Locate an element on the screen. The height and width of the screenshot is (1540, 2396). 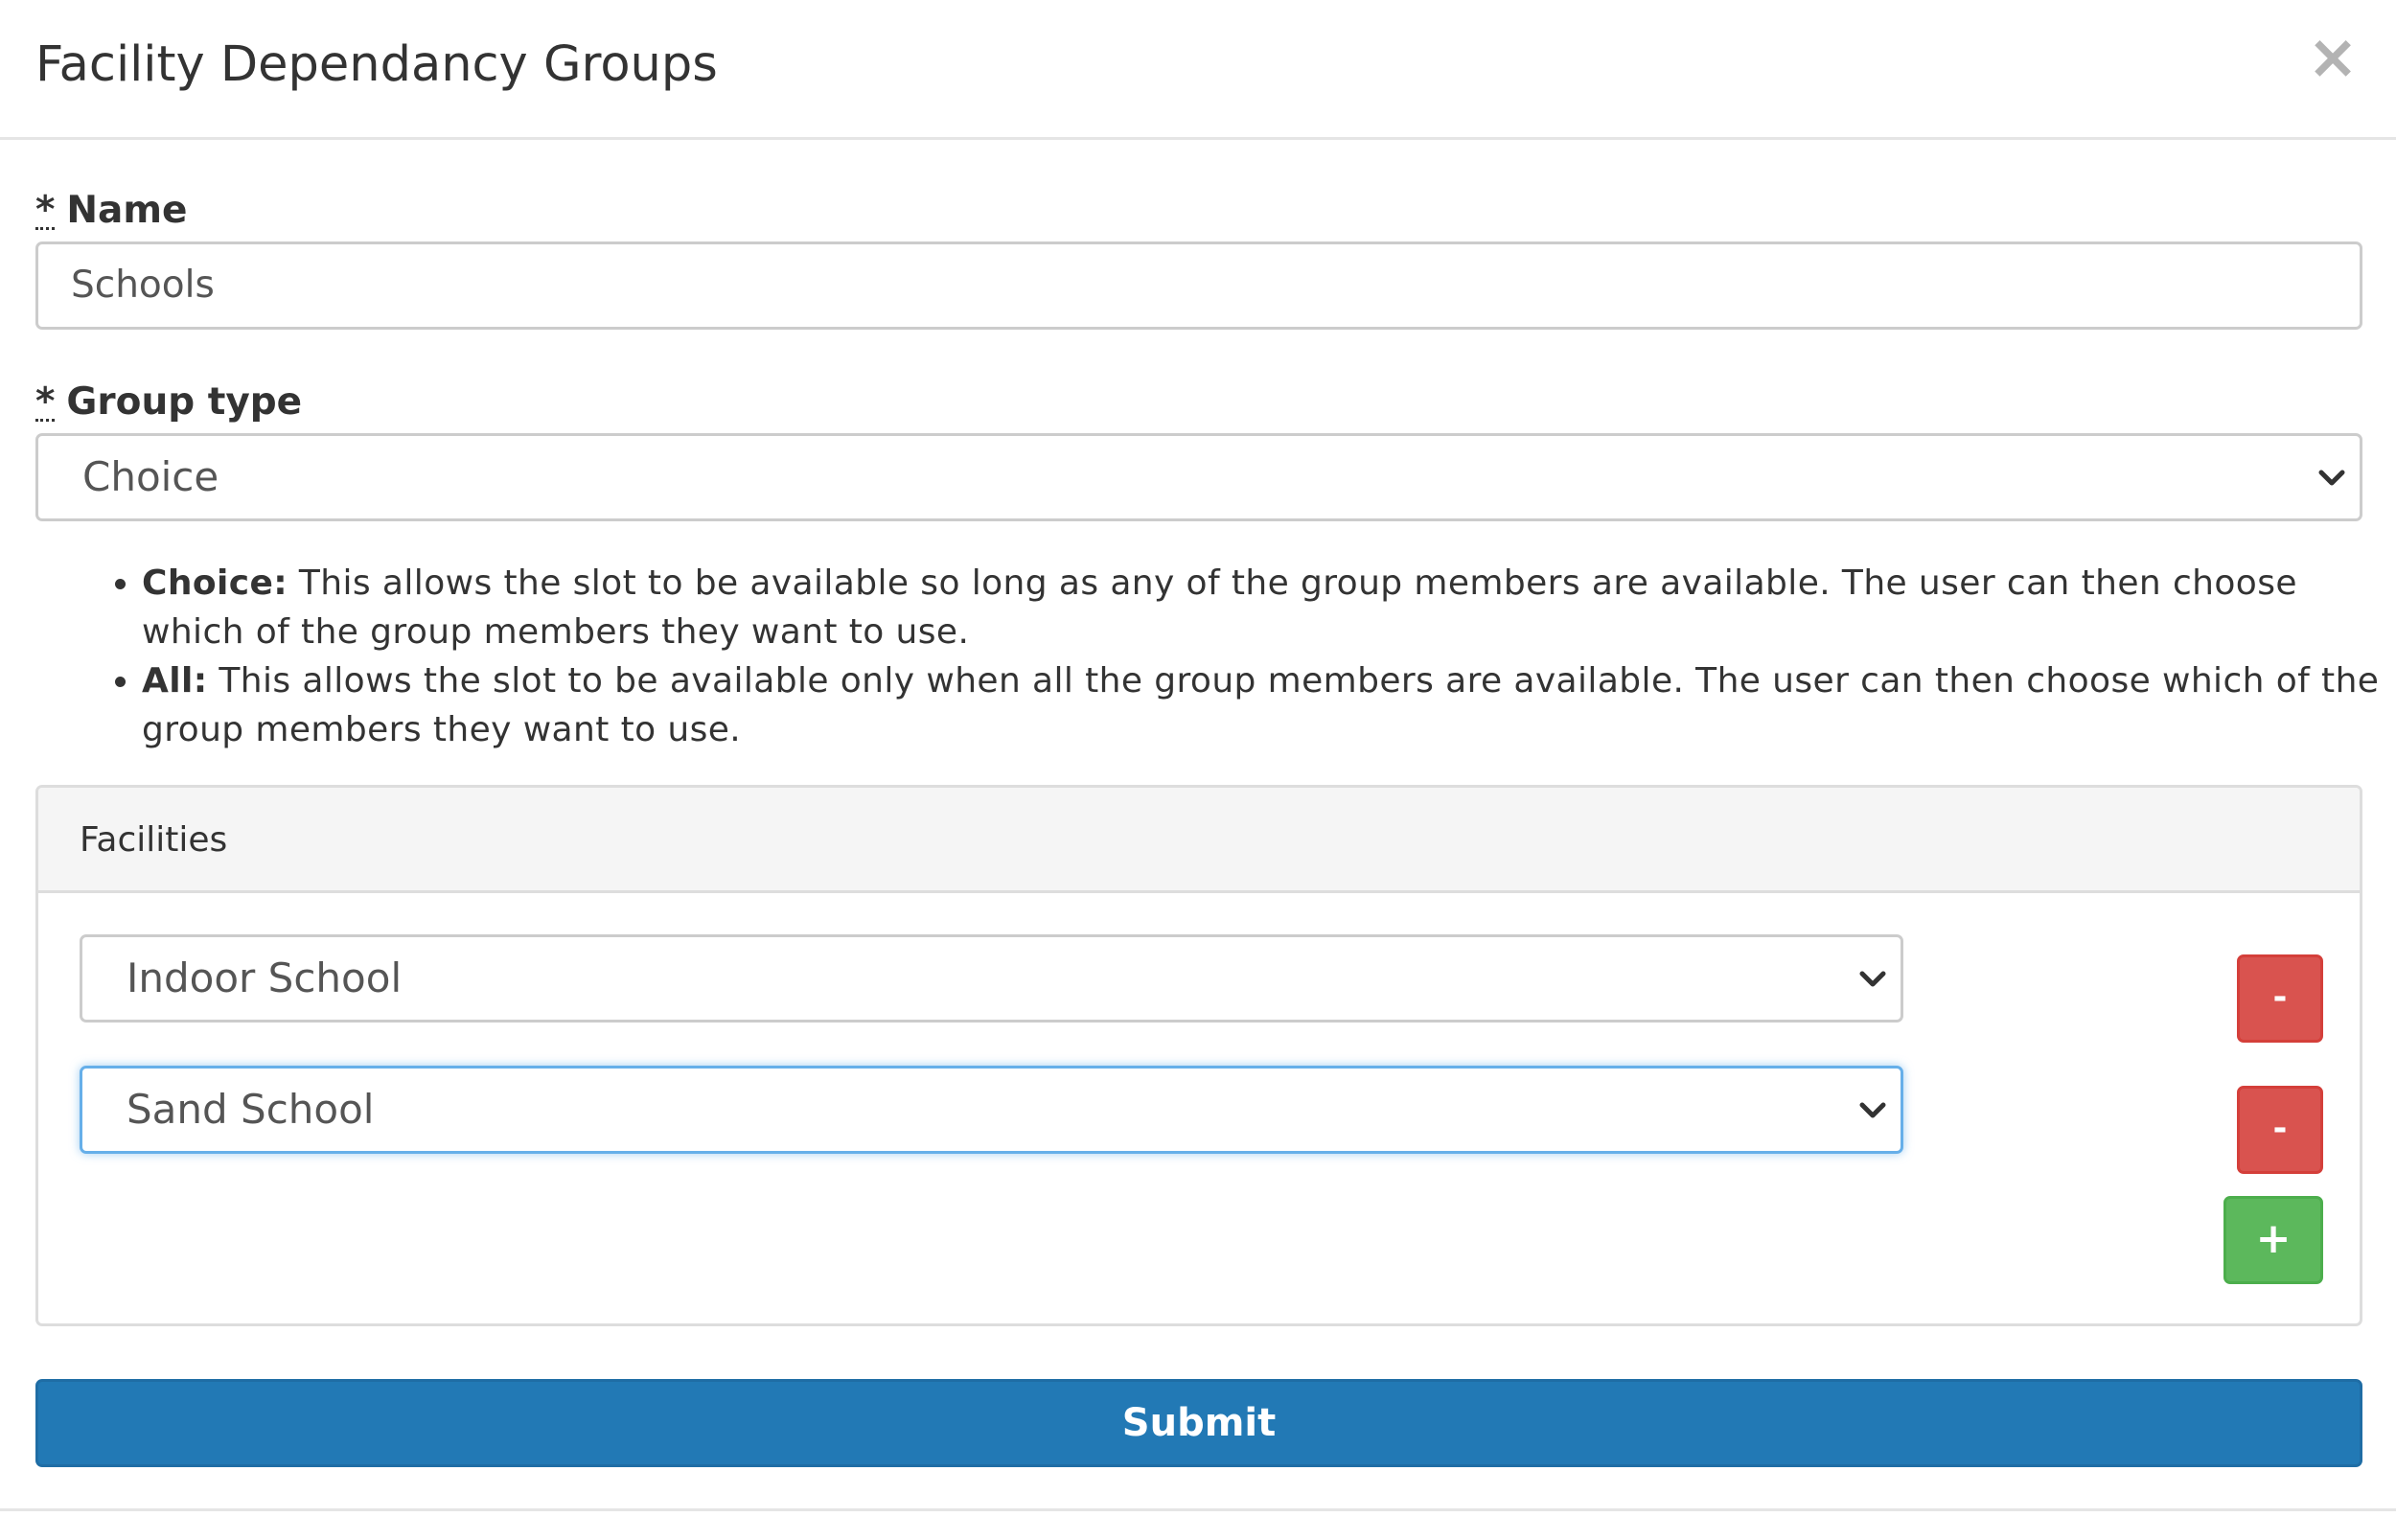
name-input: Schools is located at coordinates (1198, 285).